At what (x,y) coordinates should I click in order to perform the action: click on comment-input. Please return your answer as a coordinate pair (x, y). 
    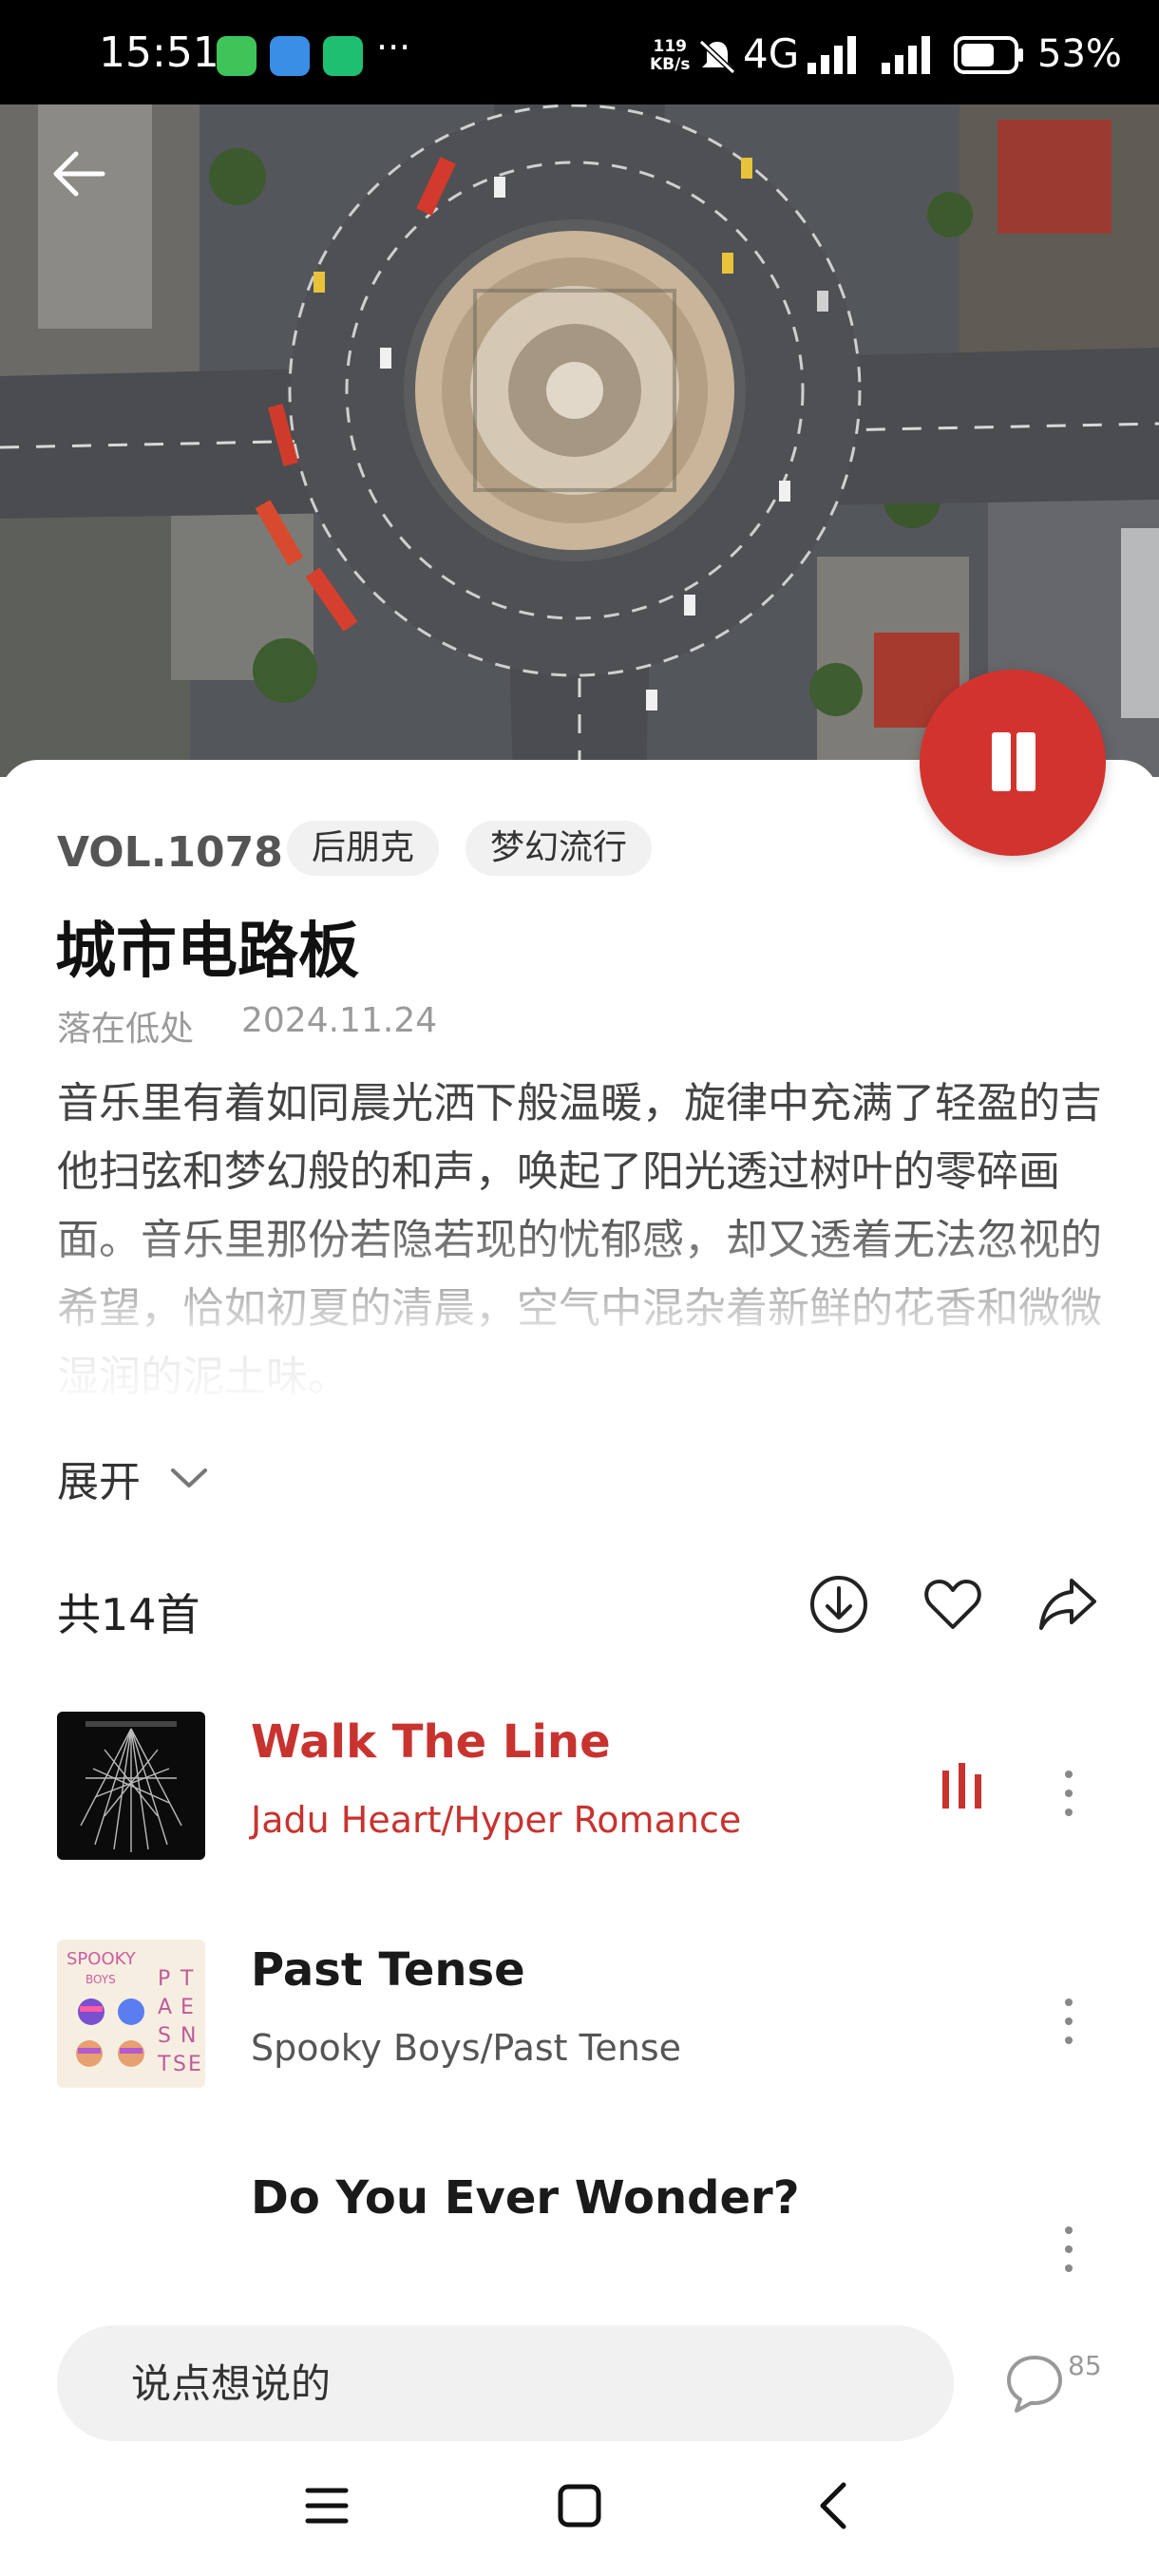
    Looking at the image, I should click on (505, 2383).